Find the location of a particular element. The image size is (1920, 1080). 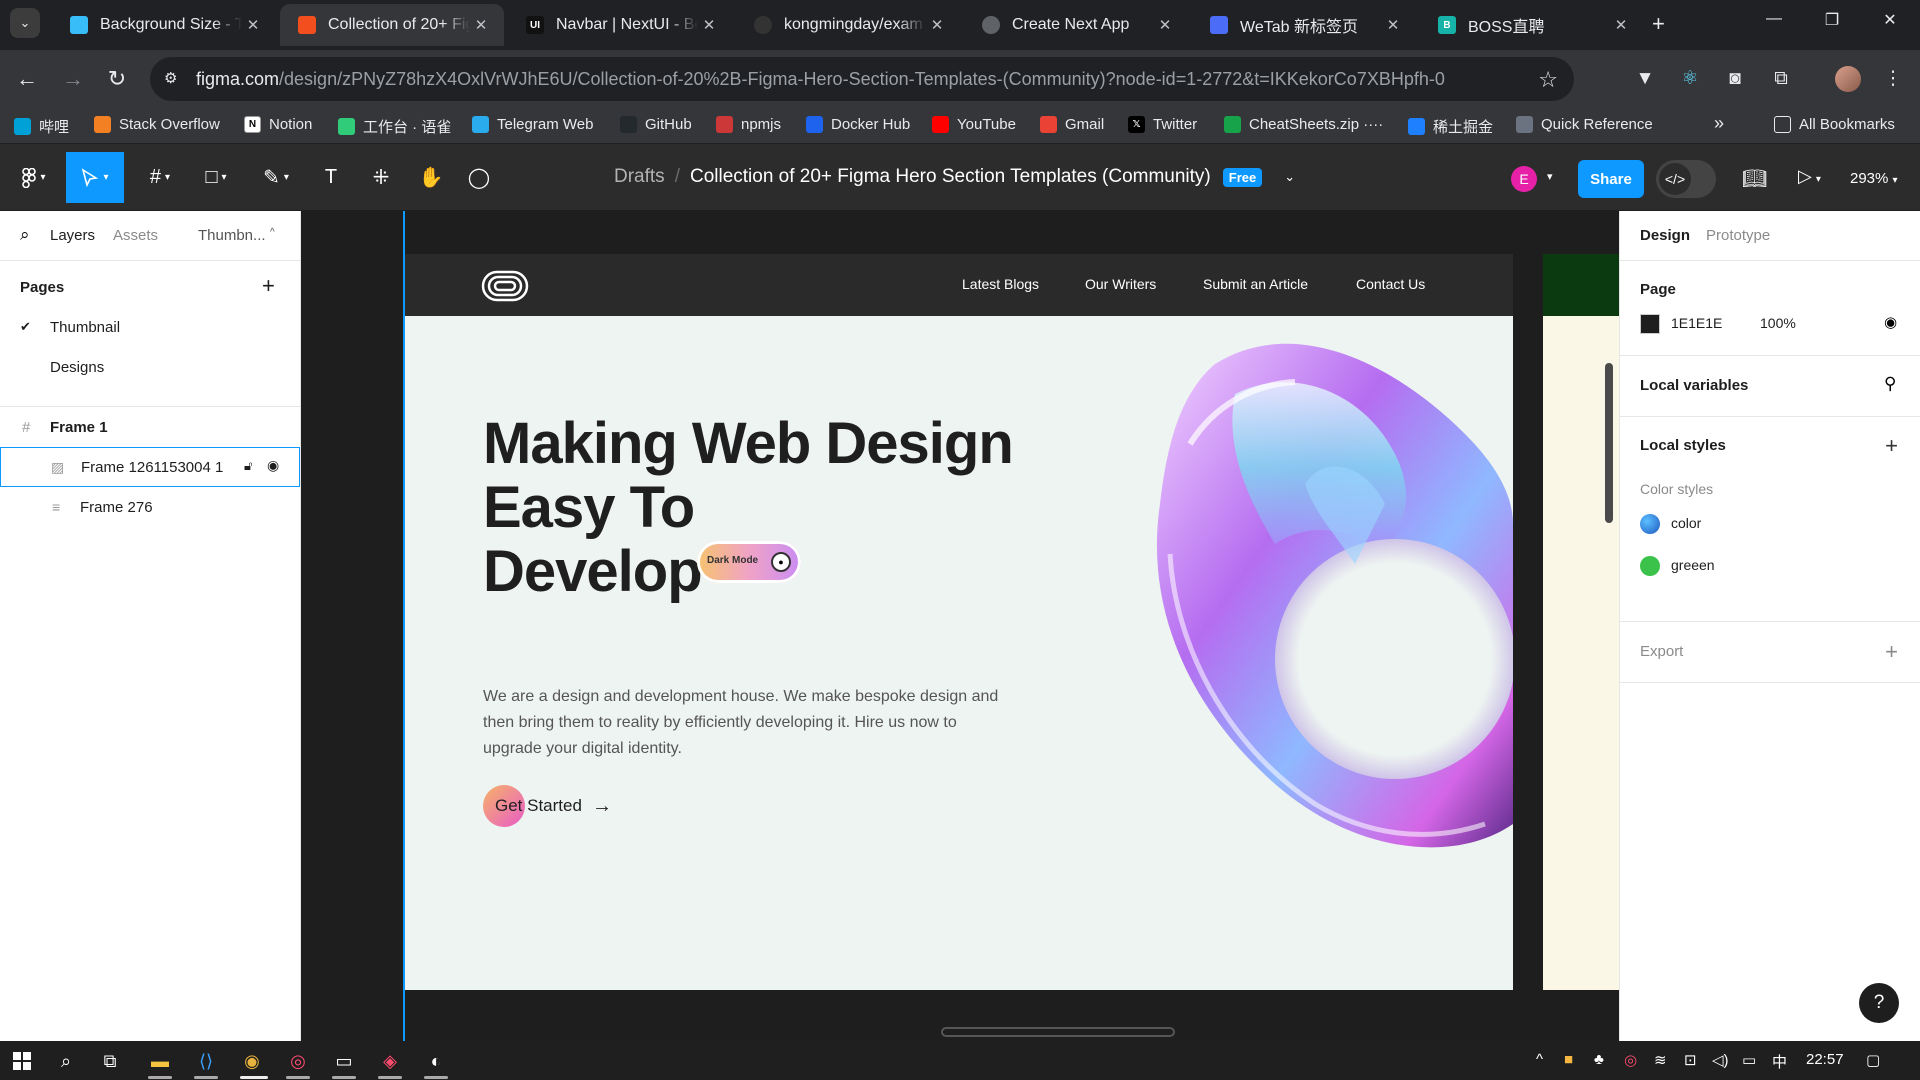

tab-search-button: ⌄ is located at coordinates (25, 23).